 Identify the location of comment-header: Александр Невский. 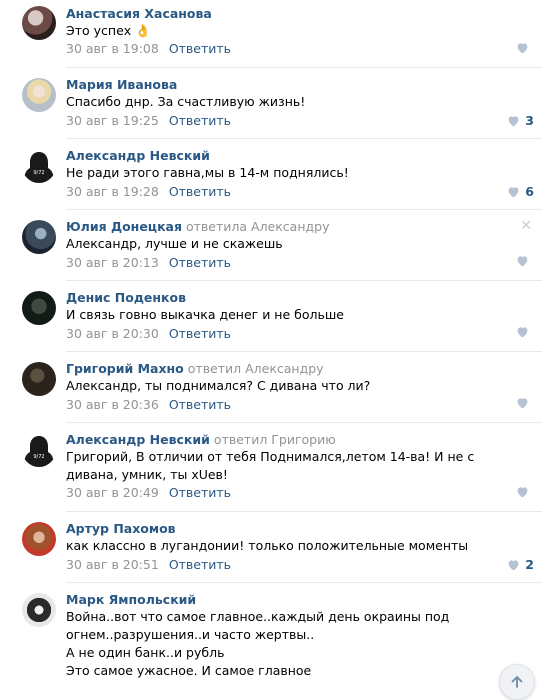
(138, 155).